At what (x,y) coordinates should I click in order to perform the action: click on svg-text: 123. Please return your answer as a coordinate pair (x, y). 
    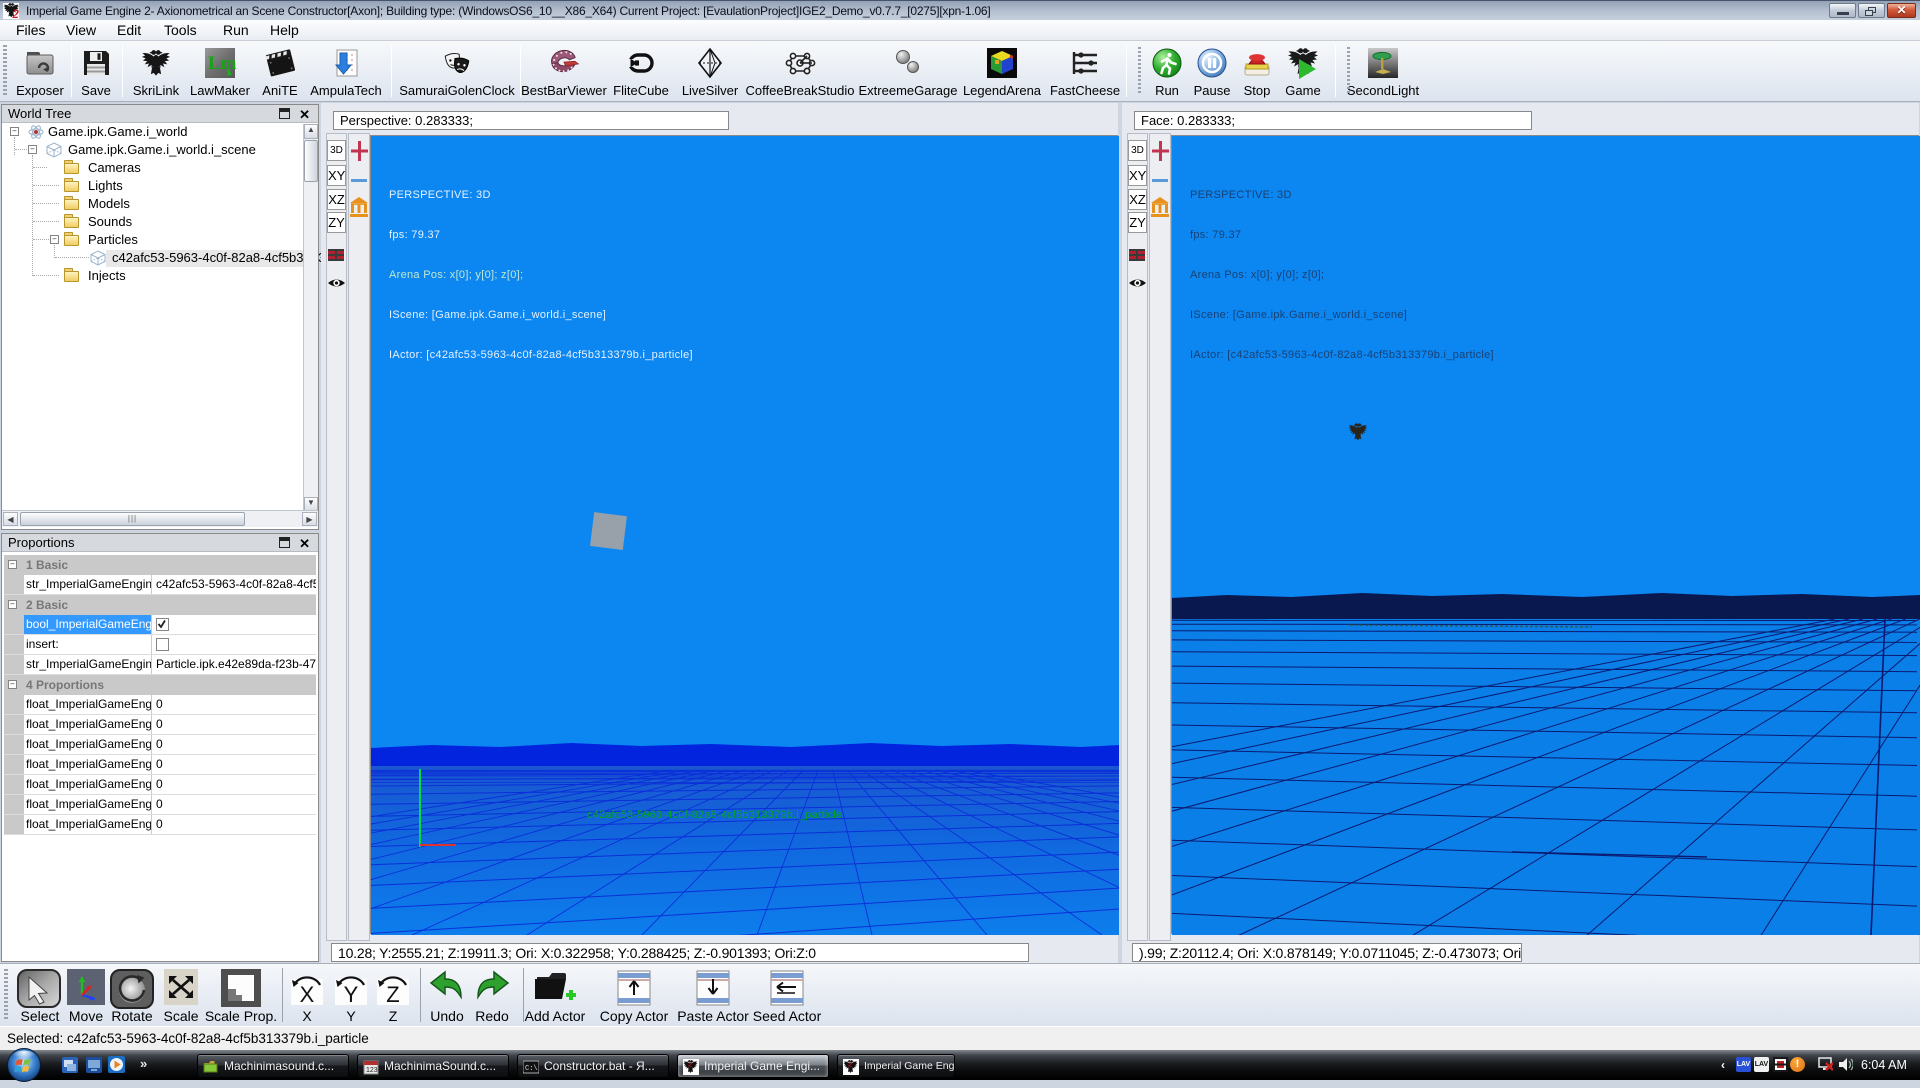
    Looking at the image, I should click on (372, 1070).